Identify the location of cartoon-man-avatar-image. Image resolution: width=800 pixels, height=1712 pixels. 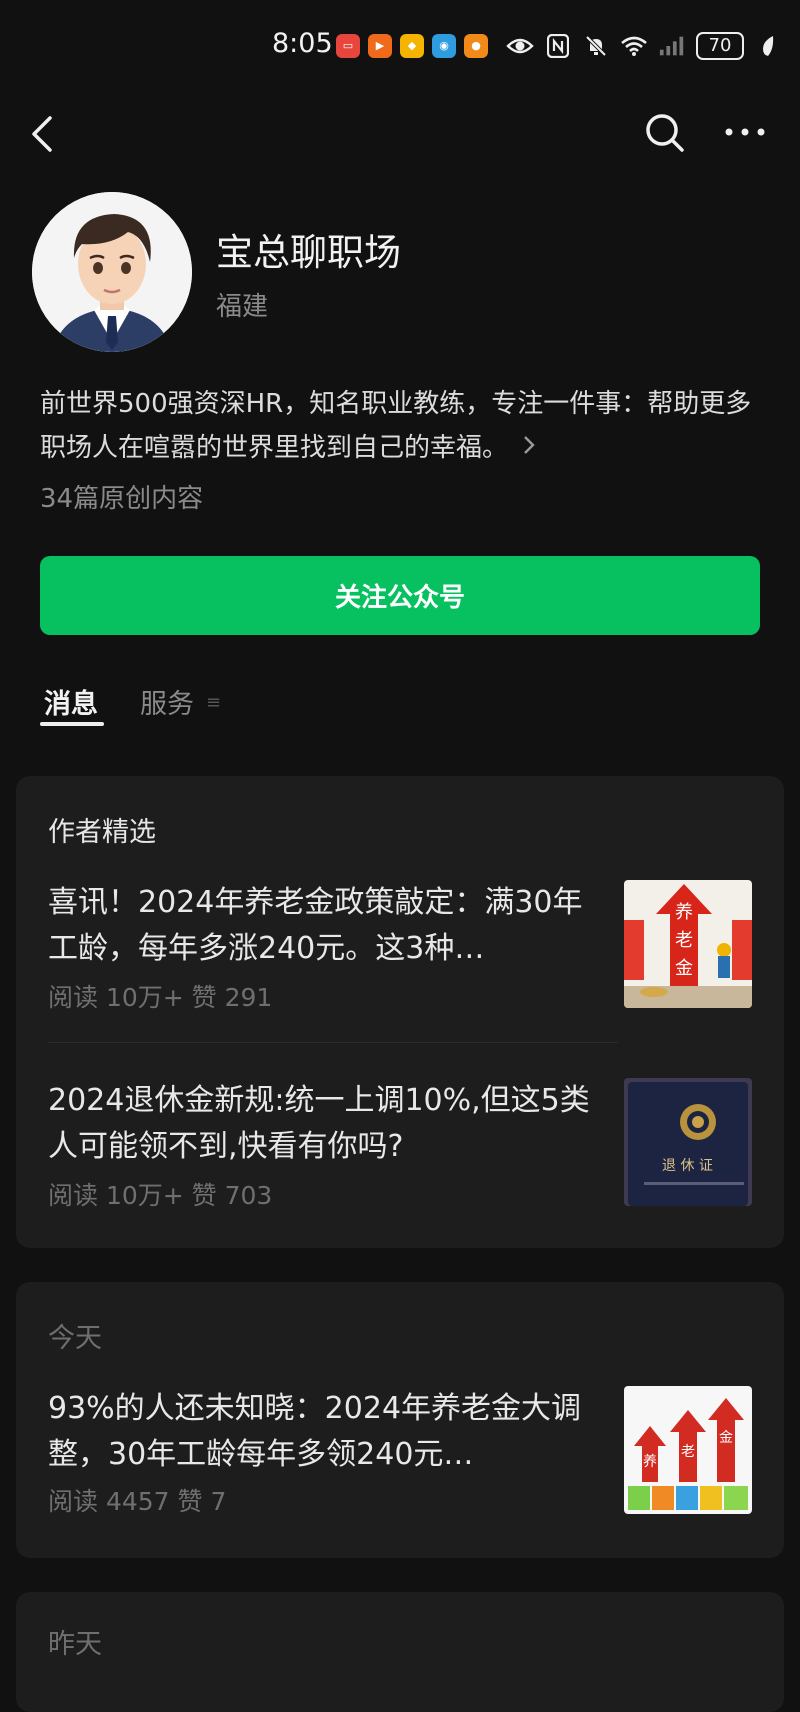
(112, 272).